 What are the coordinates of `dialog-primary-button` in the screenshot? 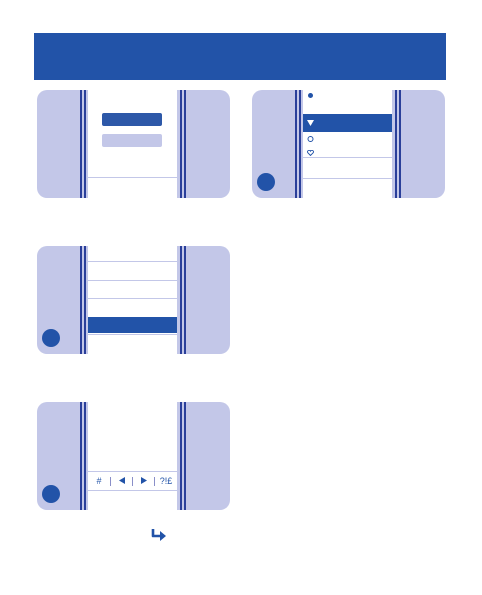 It's located at (132, 119).